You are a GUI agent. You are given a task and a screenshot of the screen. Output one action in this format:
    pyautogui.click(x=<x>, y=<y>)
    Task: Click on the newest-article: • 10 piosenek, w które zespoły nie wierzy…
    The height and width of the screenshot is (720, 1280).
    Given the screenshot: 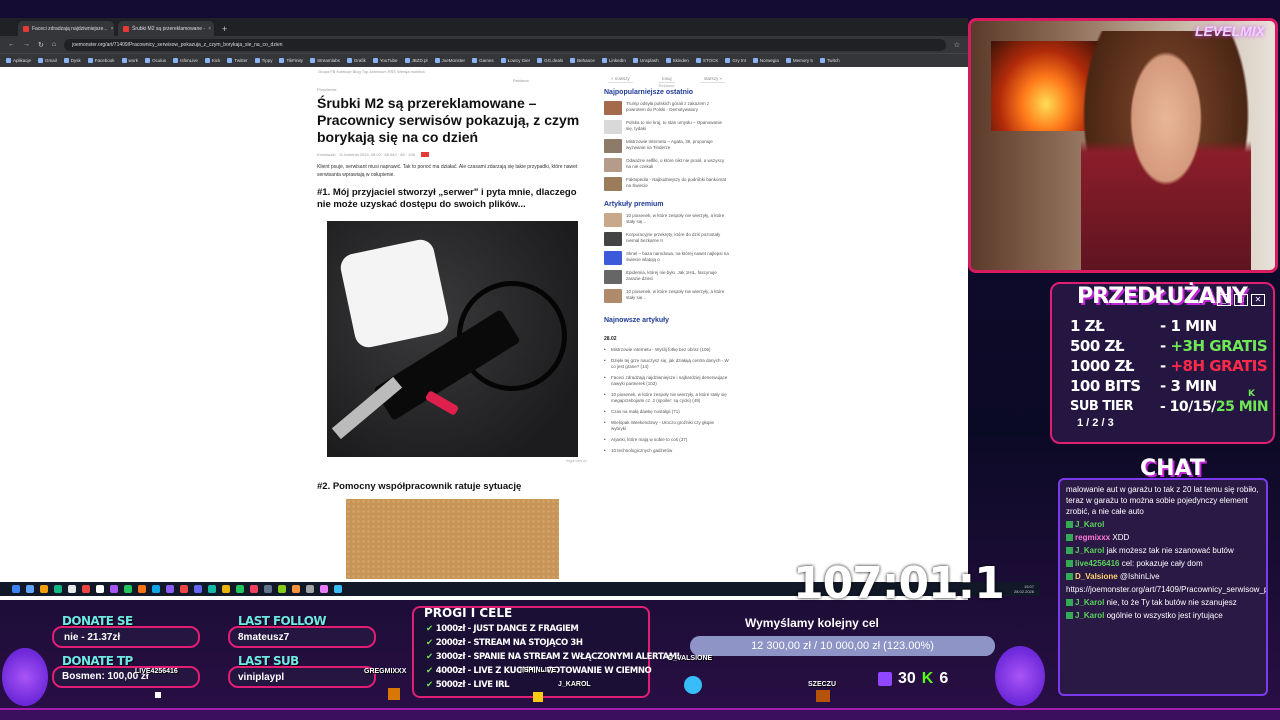 What is the action you would take?
    pyautogui.click(x=666, y=398)
    